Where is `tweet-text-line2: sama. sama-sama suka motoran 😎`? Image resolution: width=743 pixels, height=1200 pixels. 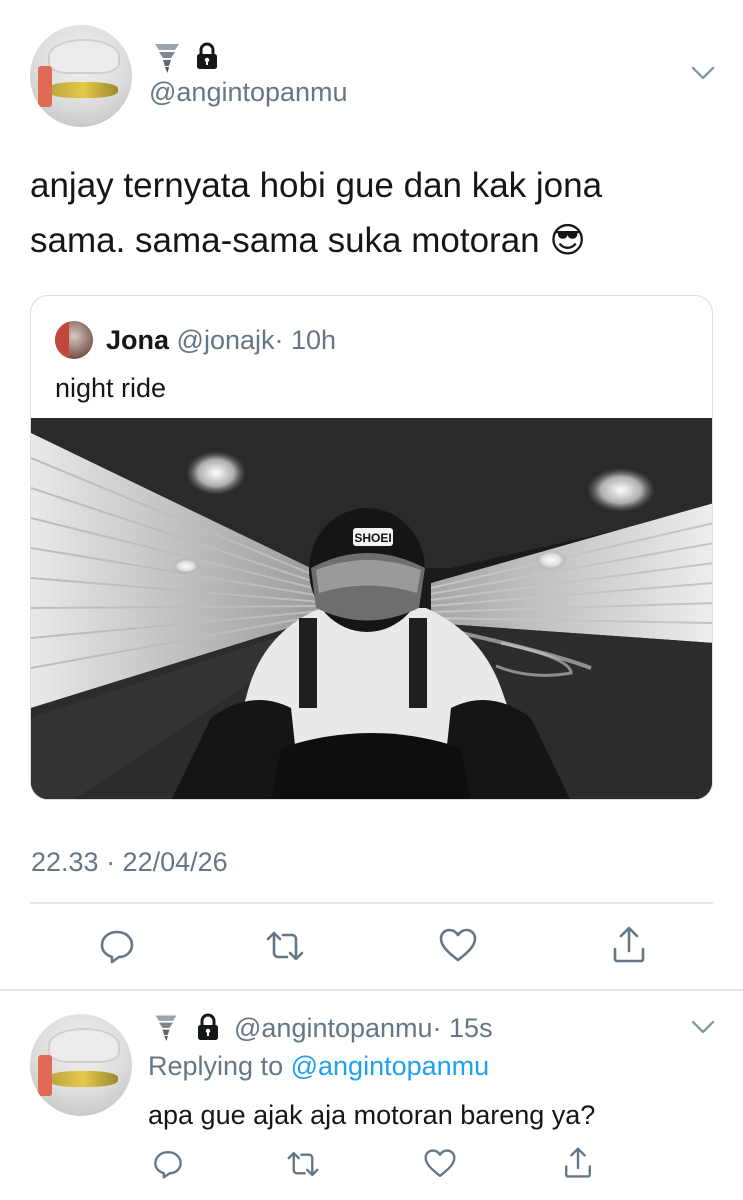 tweet-text-line2: sama. sama-sama suka motoran 😎 is located at coordinates (308, 240).